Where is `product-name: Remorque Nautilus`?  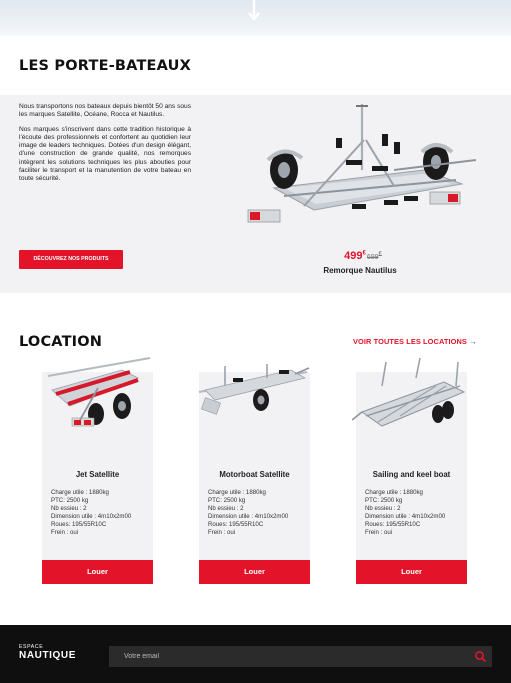 product-name: Remorque Nautilus is located at coordinates (360, 270).